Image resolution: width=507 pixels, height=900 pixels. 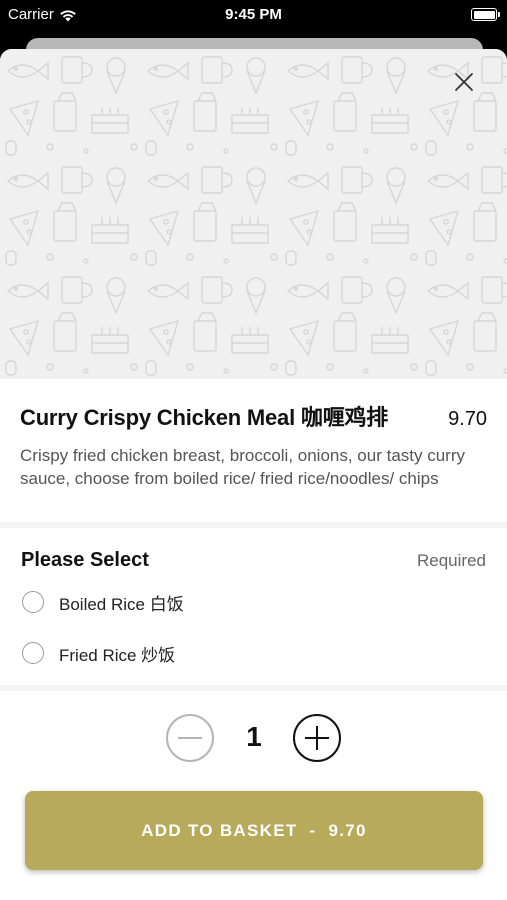 I want to click on add-to-basket-button: ADD TO BASKET - 9.70, so click(x=254, y=830).